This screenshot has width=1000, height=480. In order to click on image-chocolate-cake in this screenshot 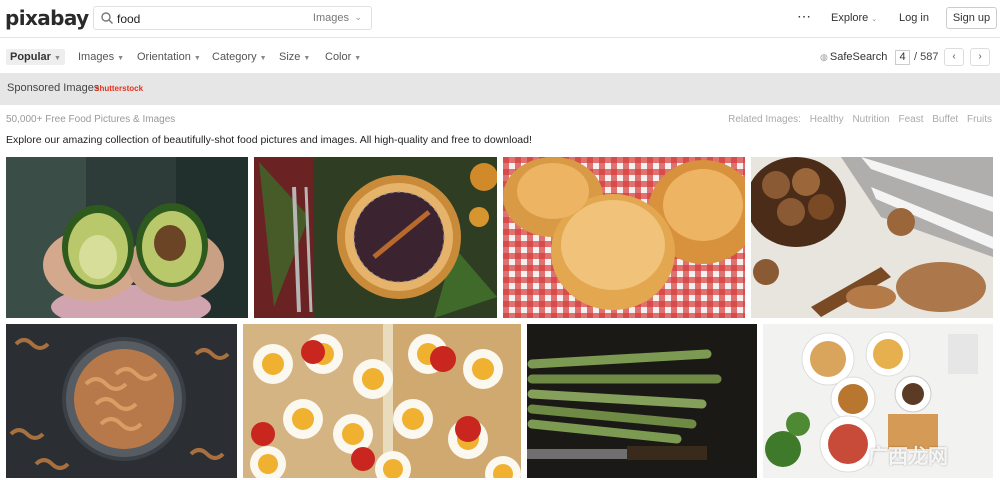, I will do `click(375, 237)`.